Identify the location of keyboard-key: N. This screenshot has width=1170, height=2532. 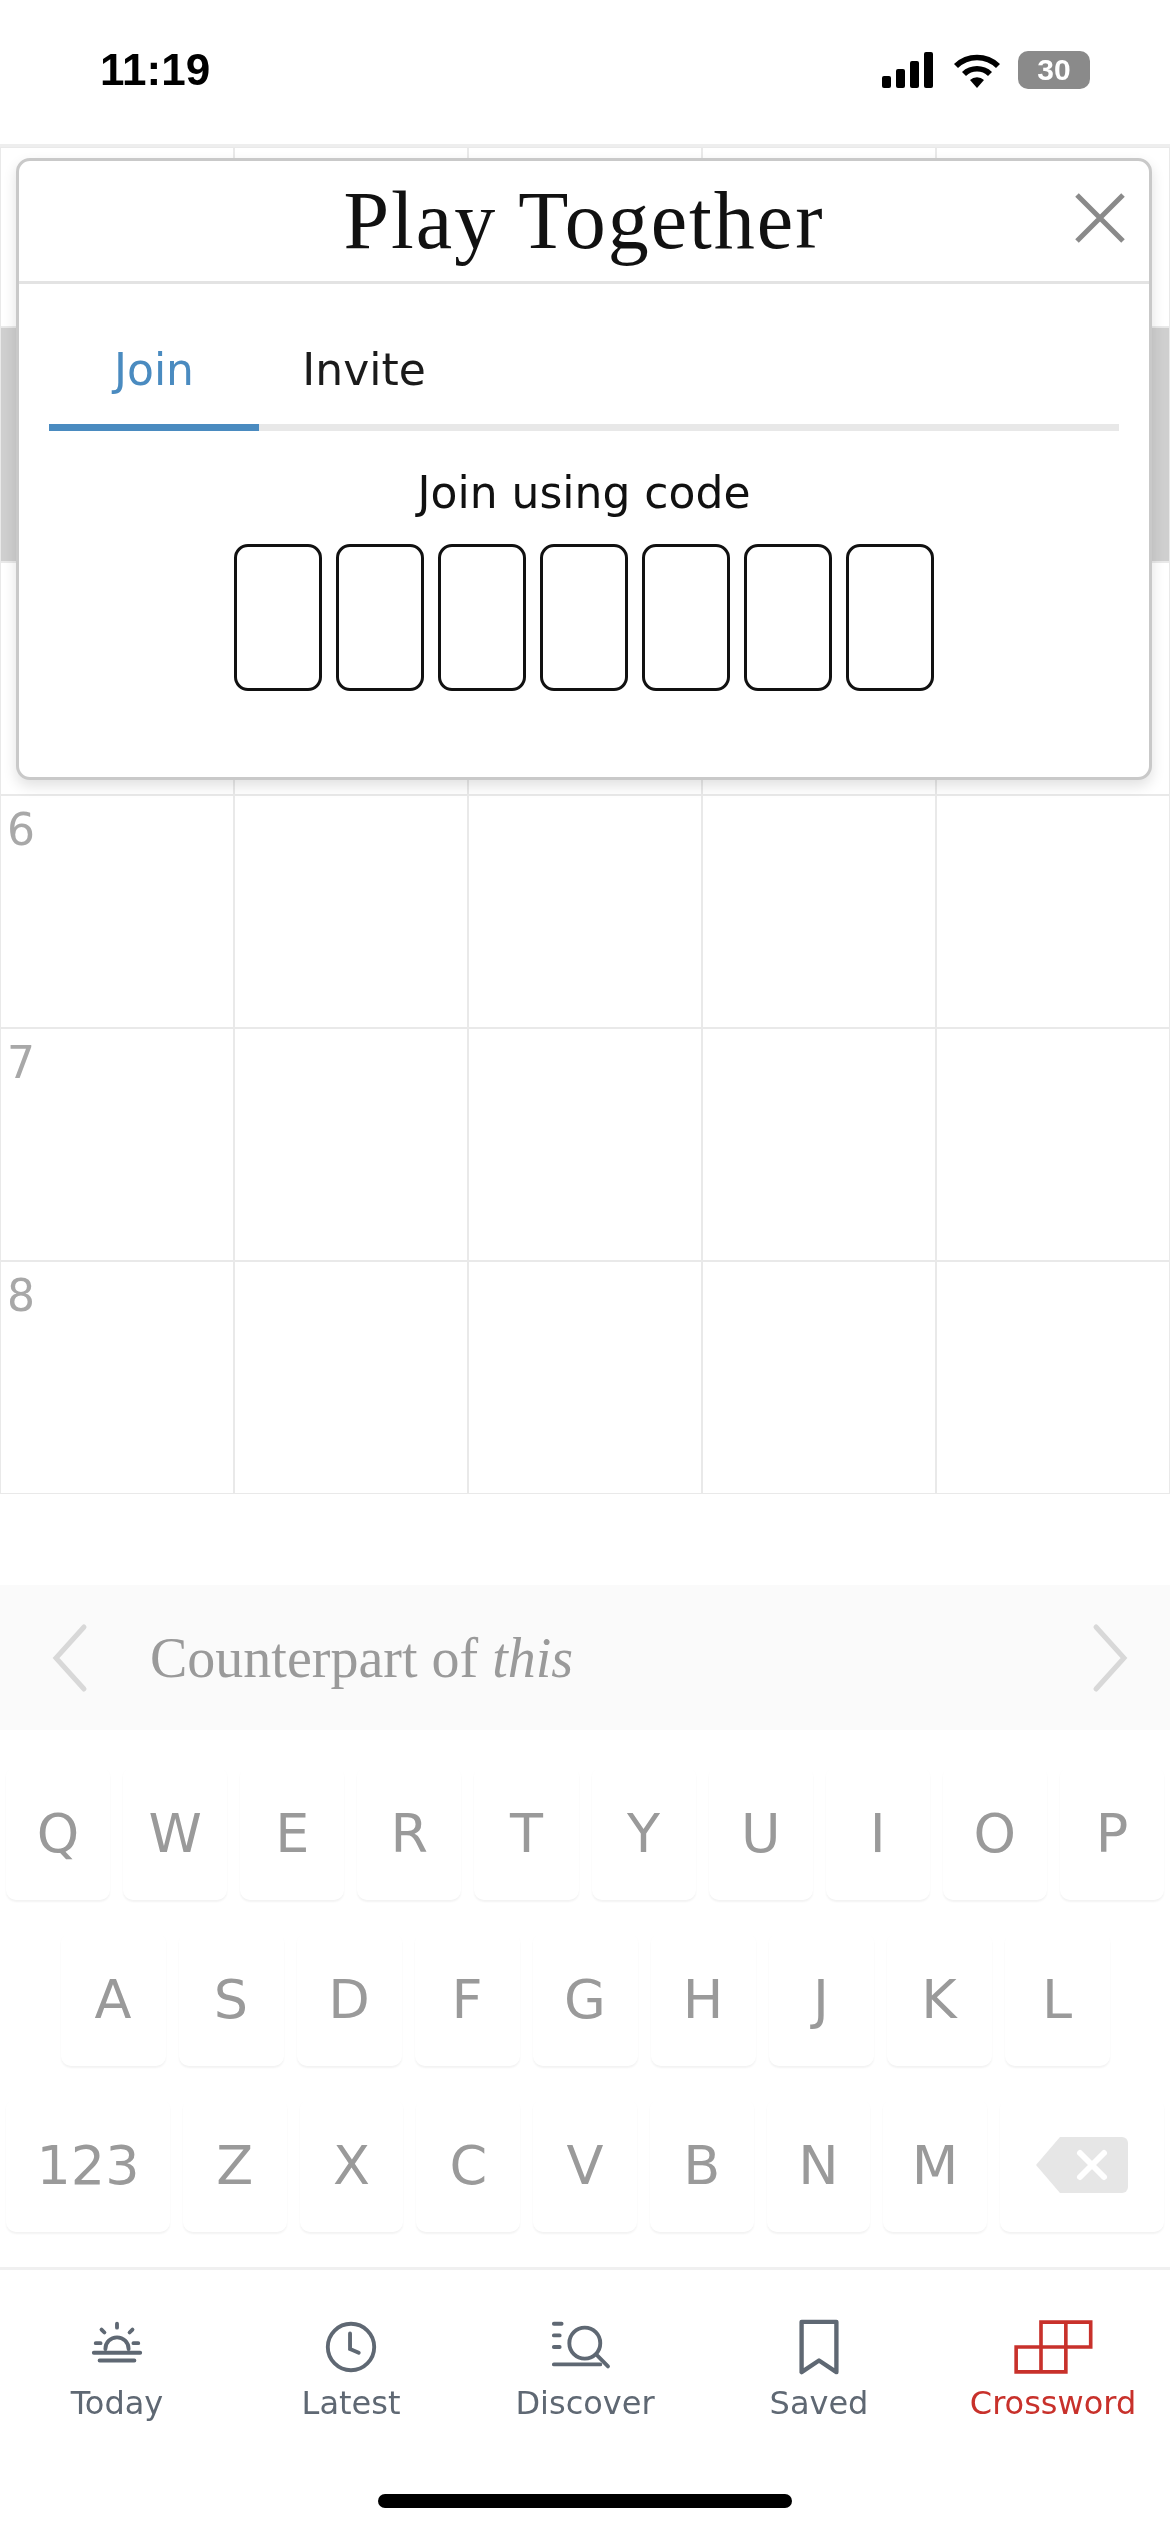
(818, 2165).